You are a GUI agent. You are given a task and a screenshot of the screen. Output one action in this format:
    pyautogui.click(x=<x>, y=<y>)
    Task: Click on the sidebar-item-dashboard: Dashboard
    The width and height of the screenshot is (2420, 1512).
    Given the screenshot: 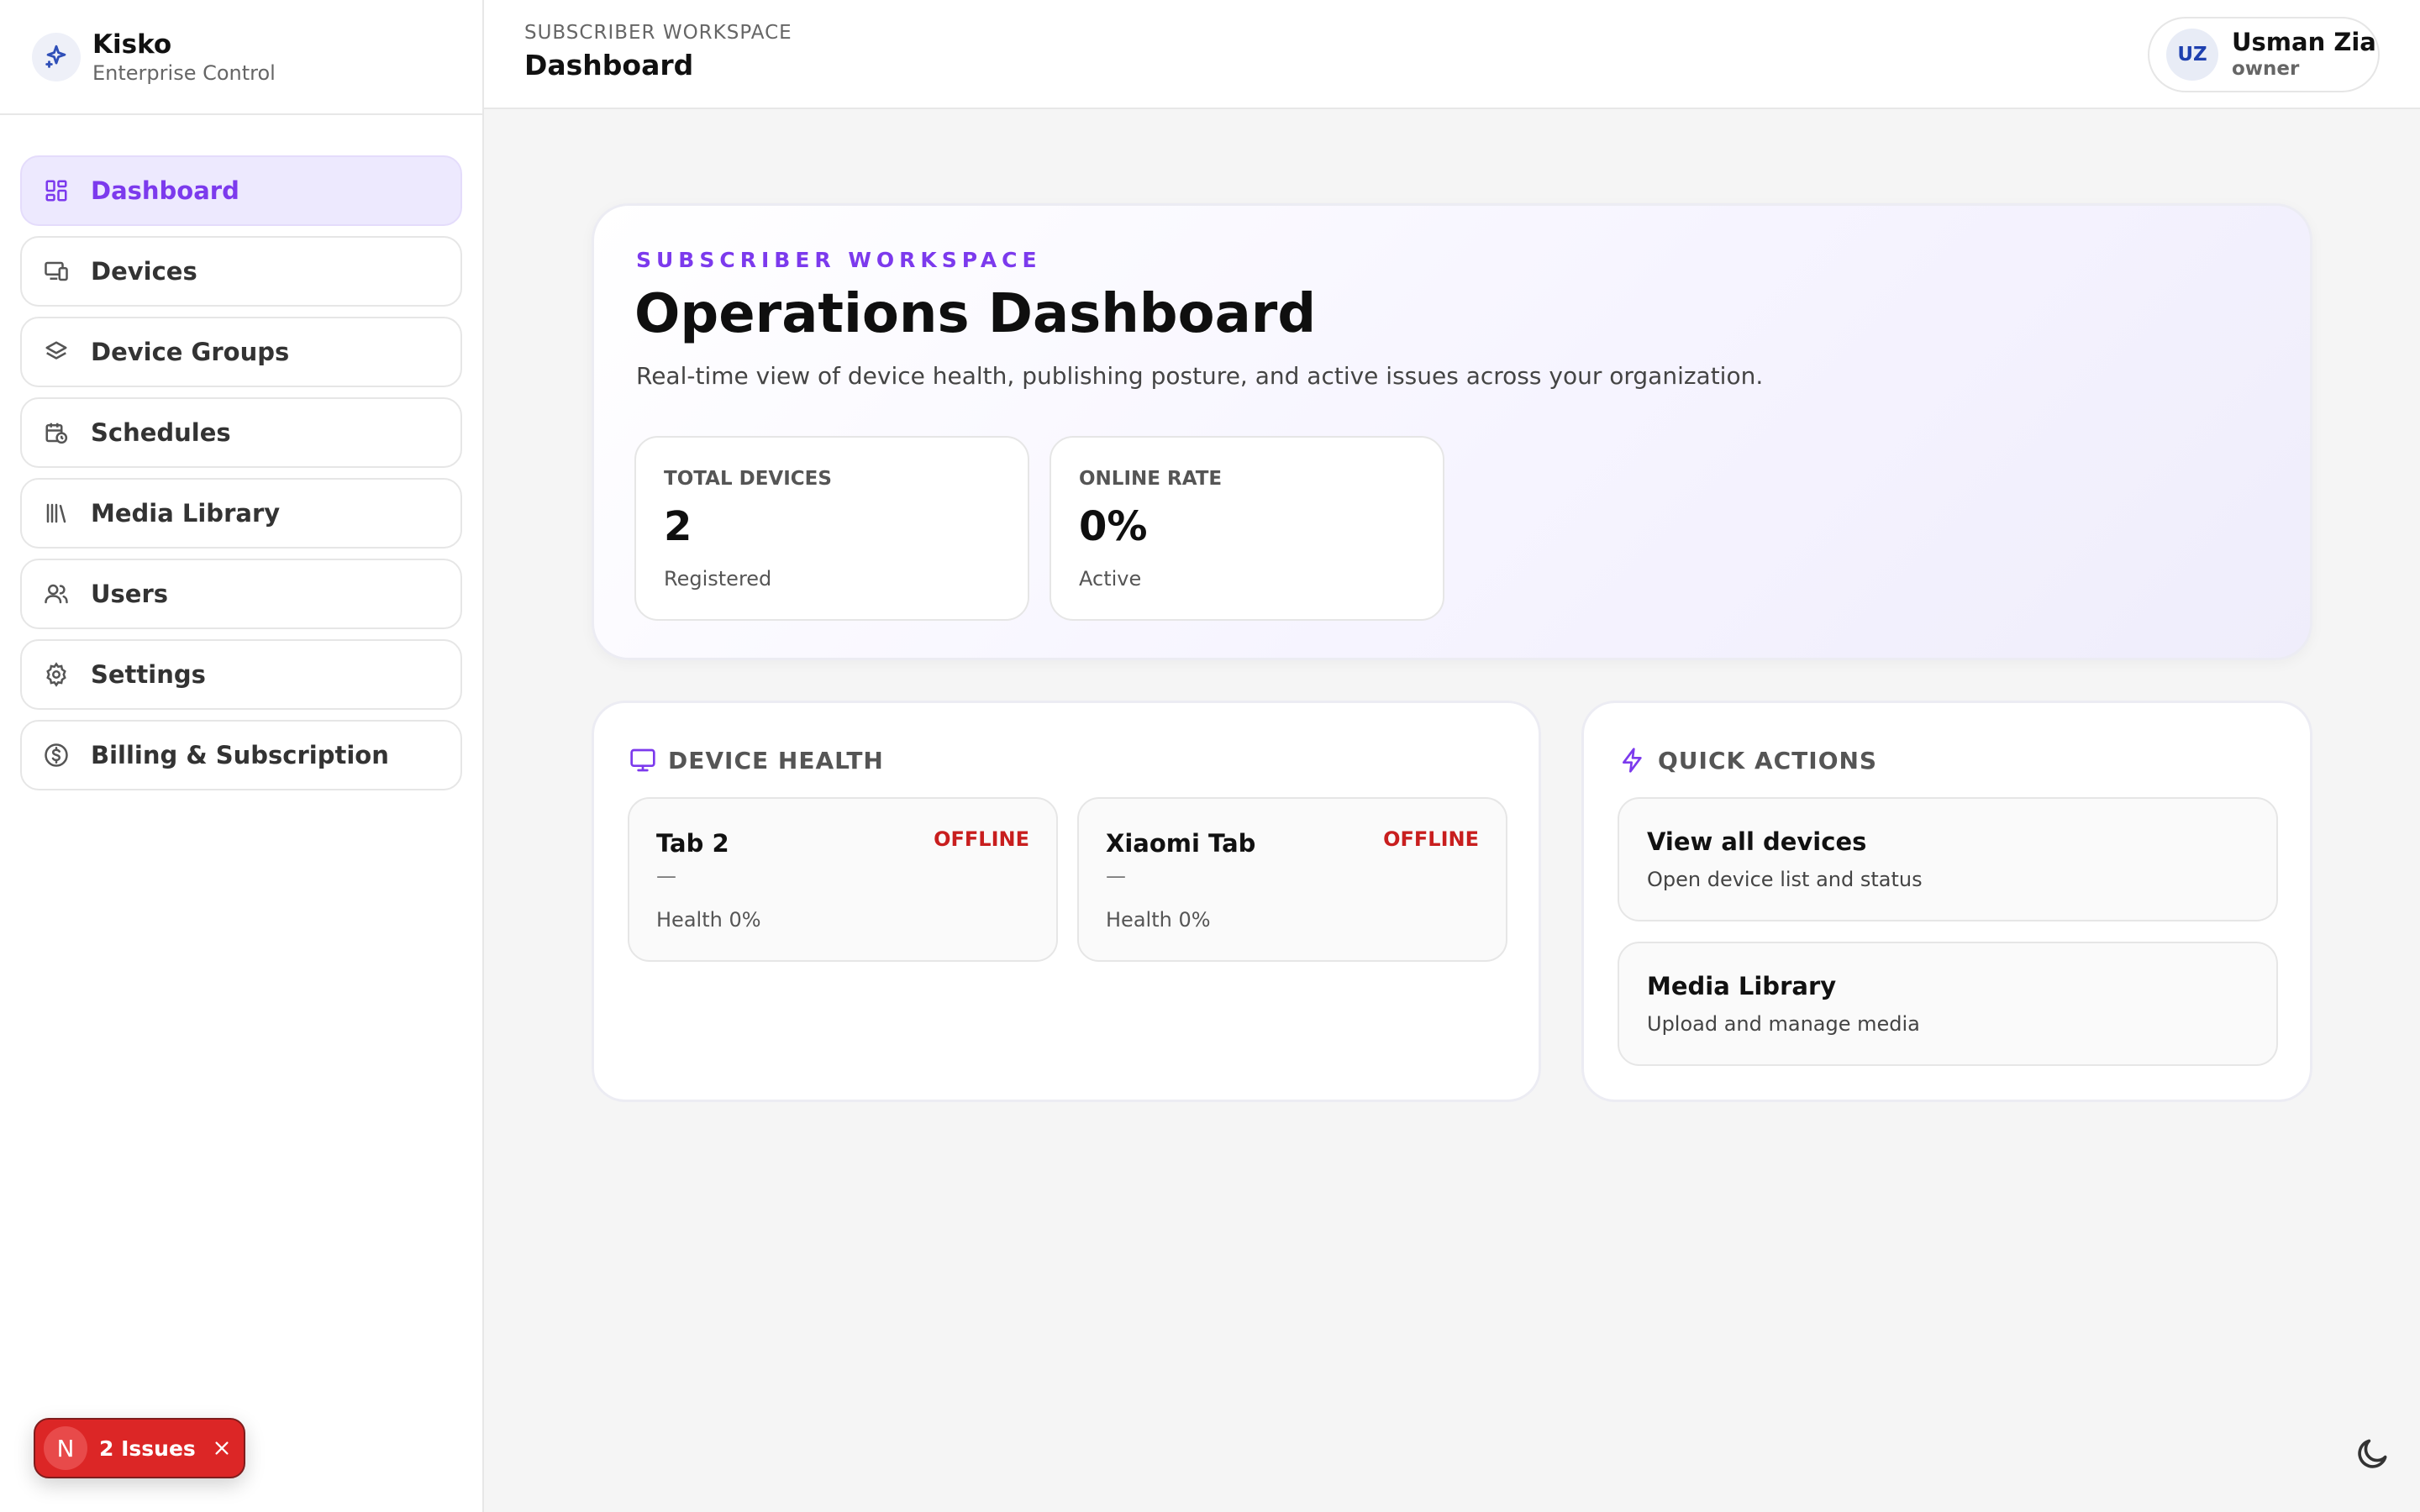 What is the action you would take?
    pyautogui.click(x=241, y=190)
    